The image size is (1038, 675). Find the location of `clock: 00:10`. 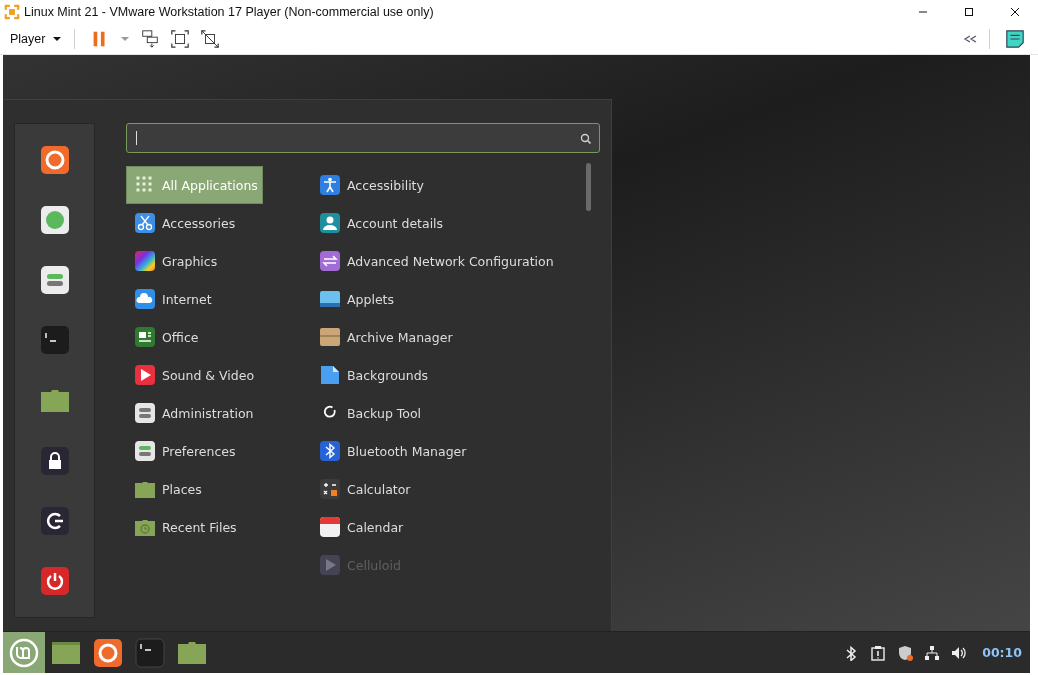

clock: 00:10 is located at coordinates (1002, 652).